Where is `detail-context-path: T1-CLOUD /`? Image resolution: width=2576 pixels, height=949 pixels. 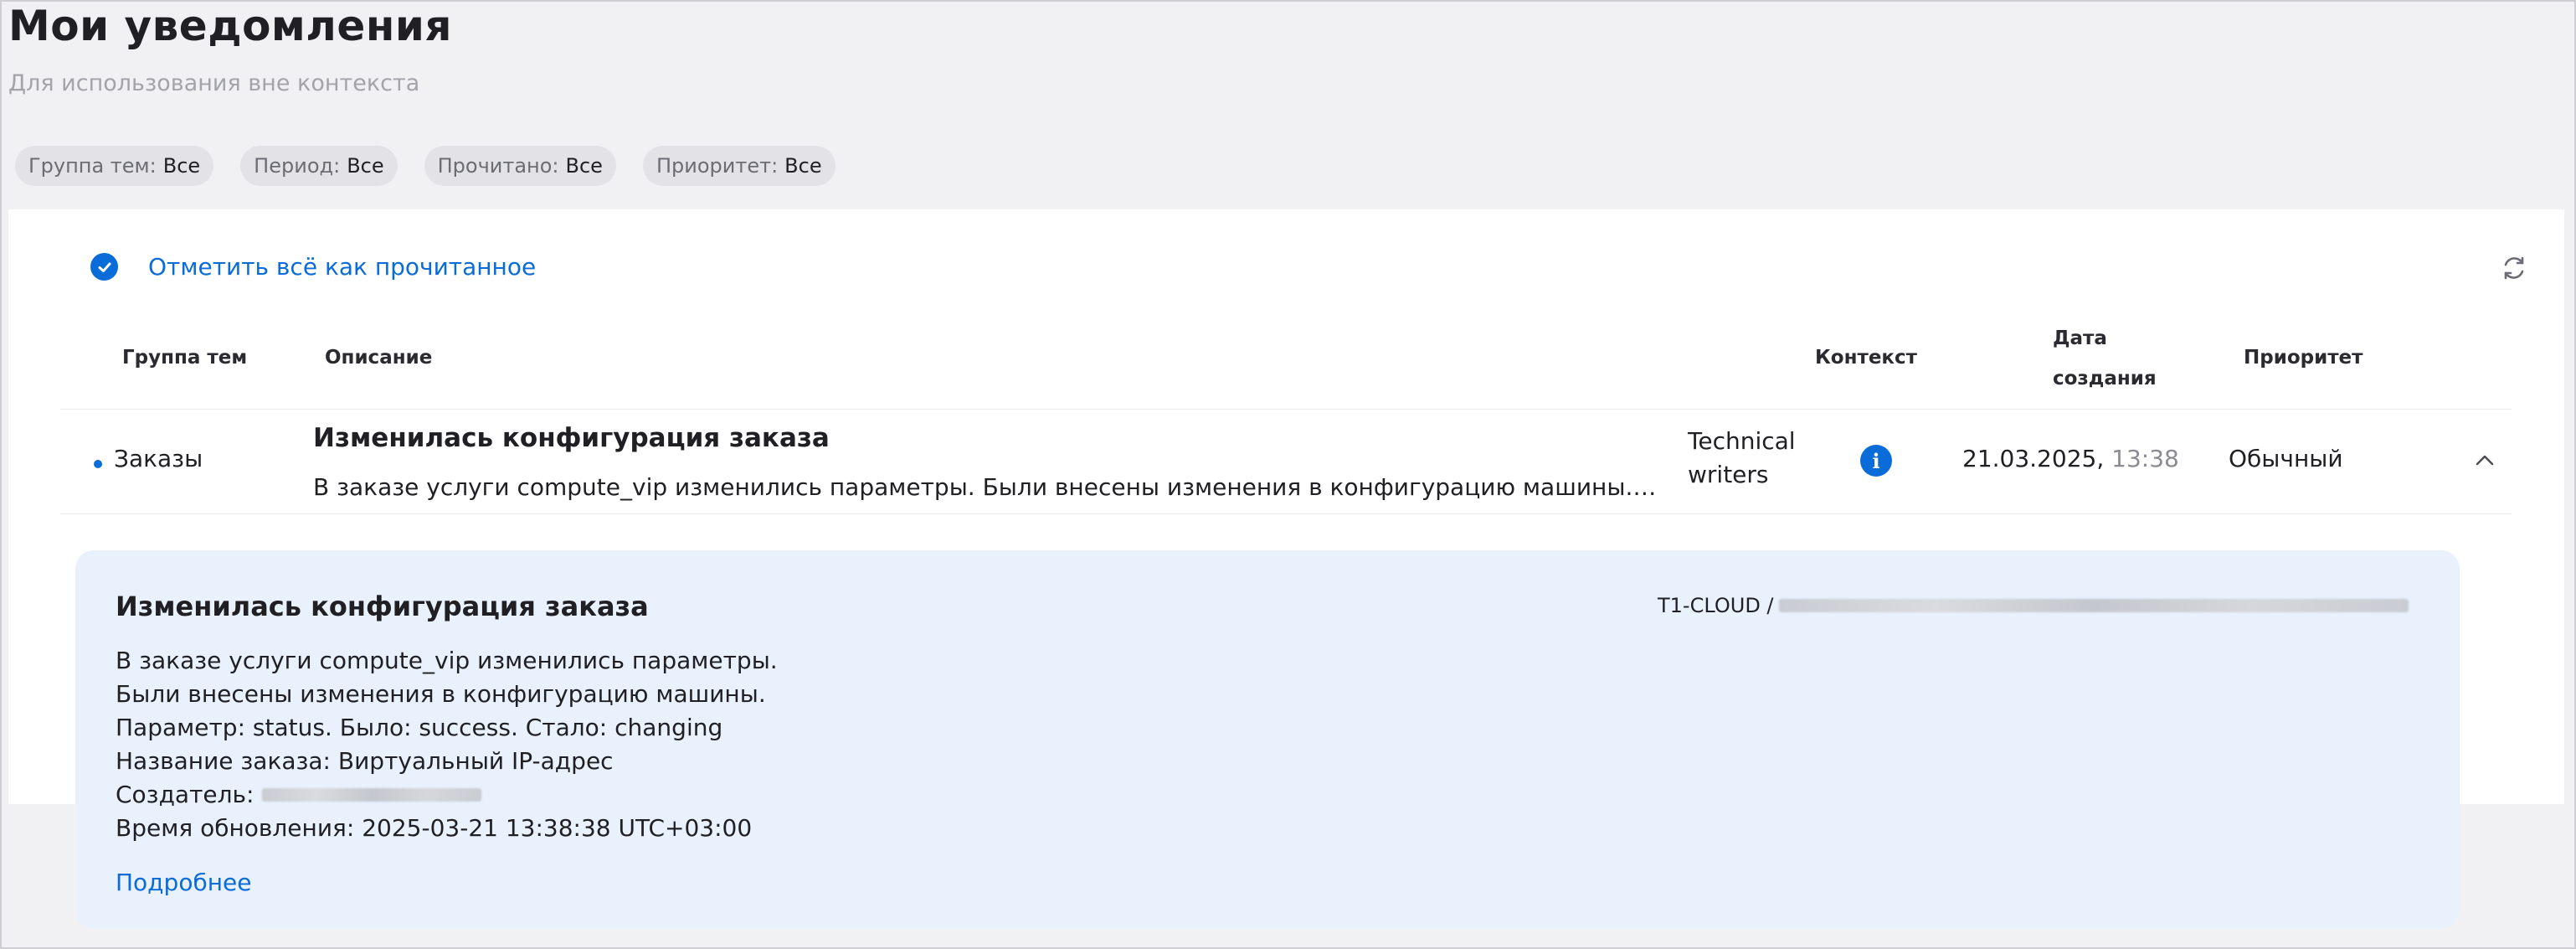 detail-context-path: T1-CLOUD / is located at coordinates (2034, 606).